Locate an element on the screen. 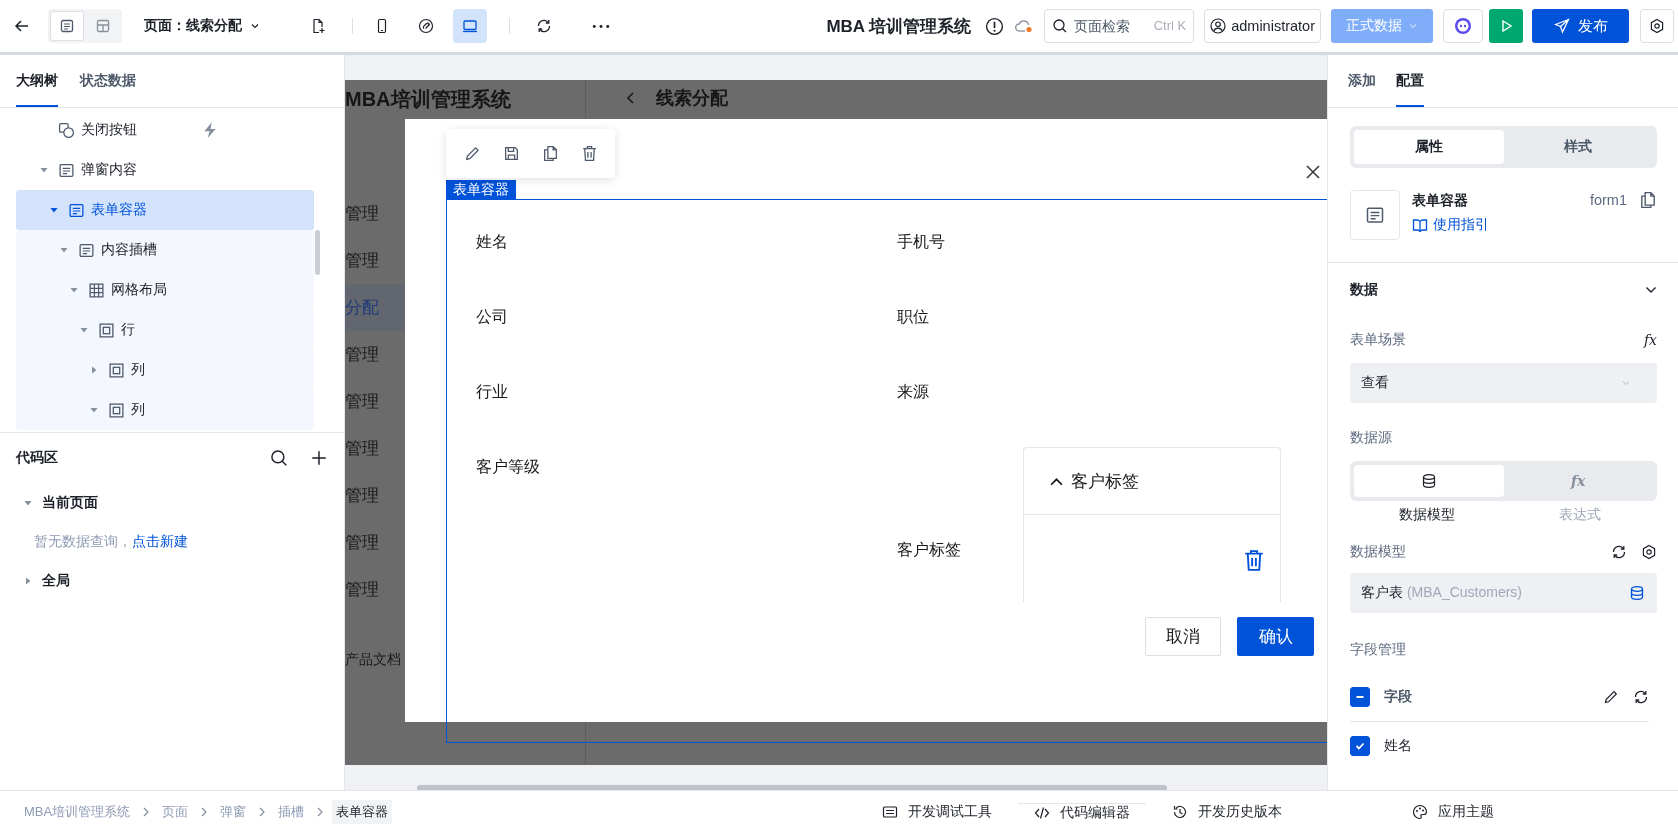 The height and width of the screenshot is (833, 1678). field-label: 公司 is located at coordinates (492, 317).